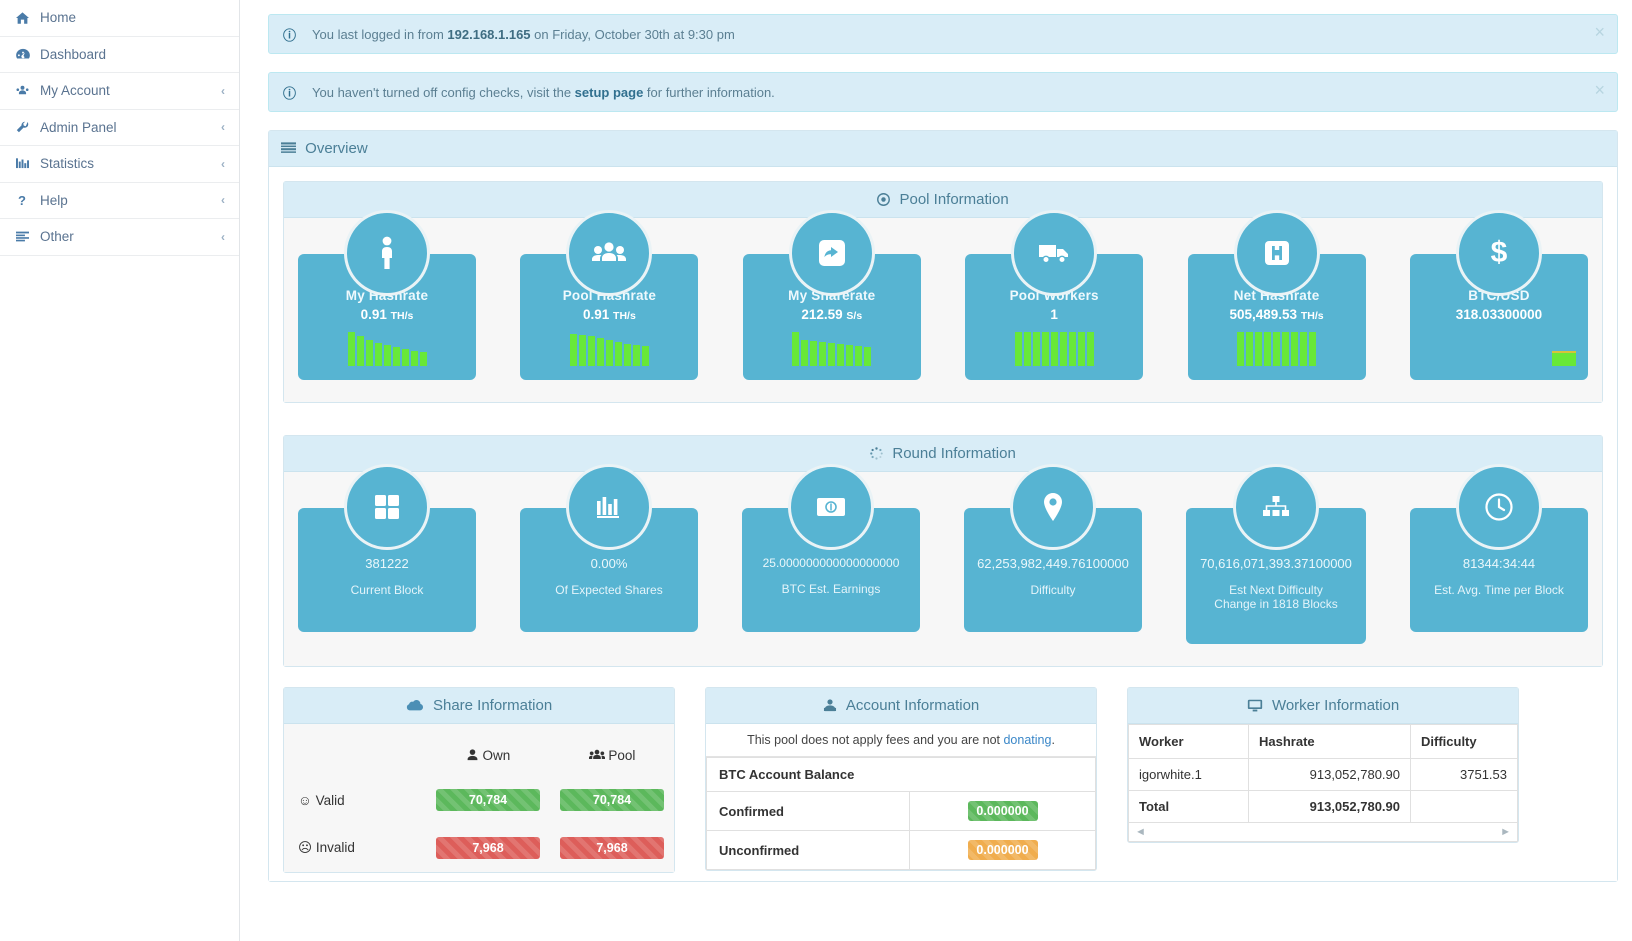 The image size is (1632, 941). Describe the element at coordinates (474, 755) in the screenshot. I see `user-icon` at that location.